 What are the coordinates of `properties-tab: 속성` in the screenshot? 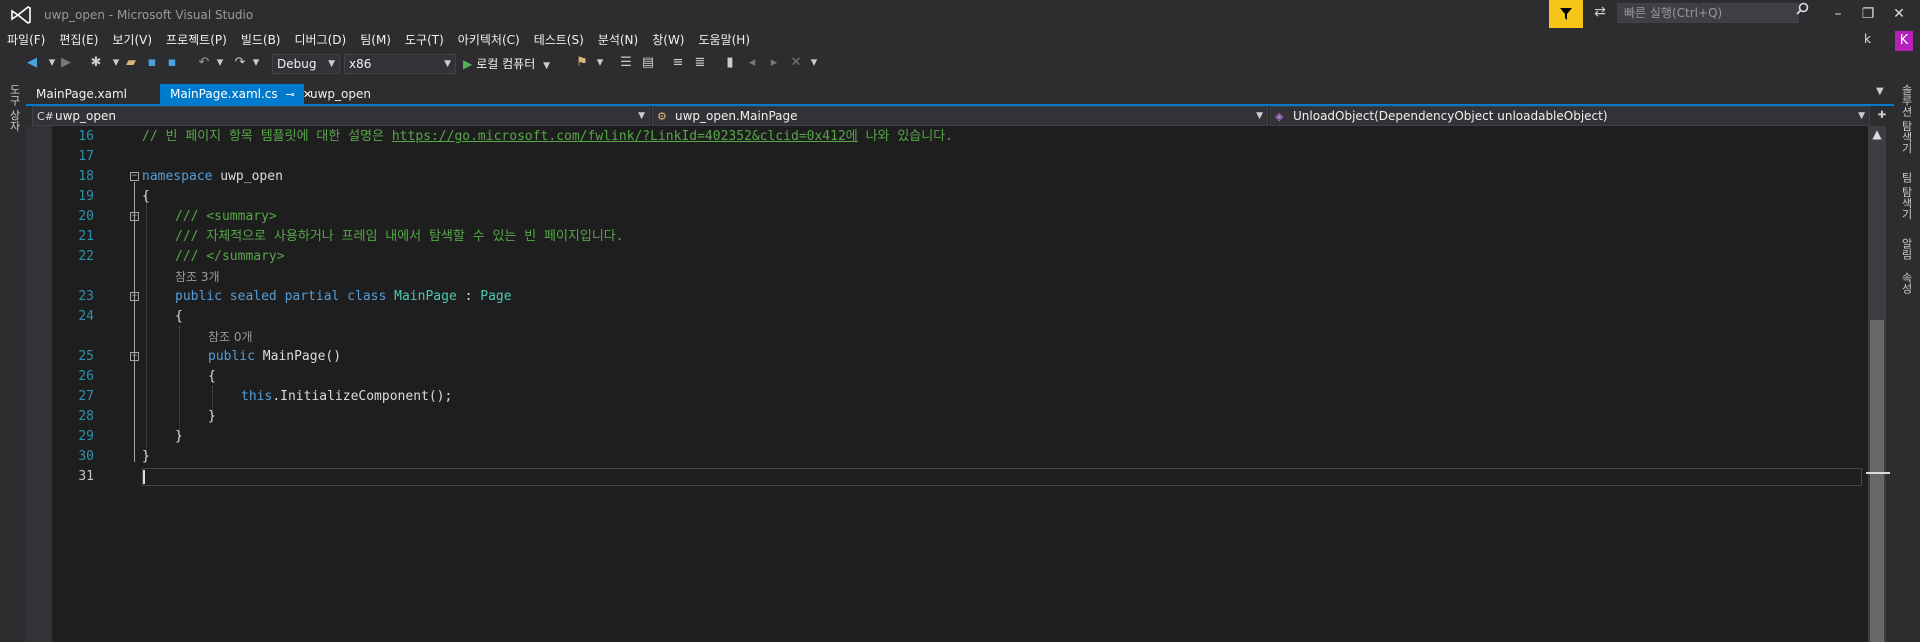 It's located at (1907, 283).